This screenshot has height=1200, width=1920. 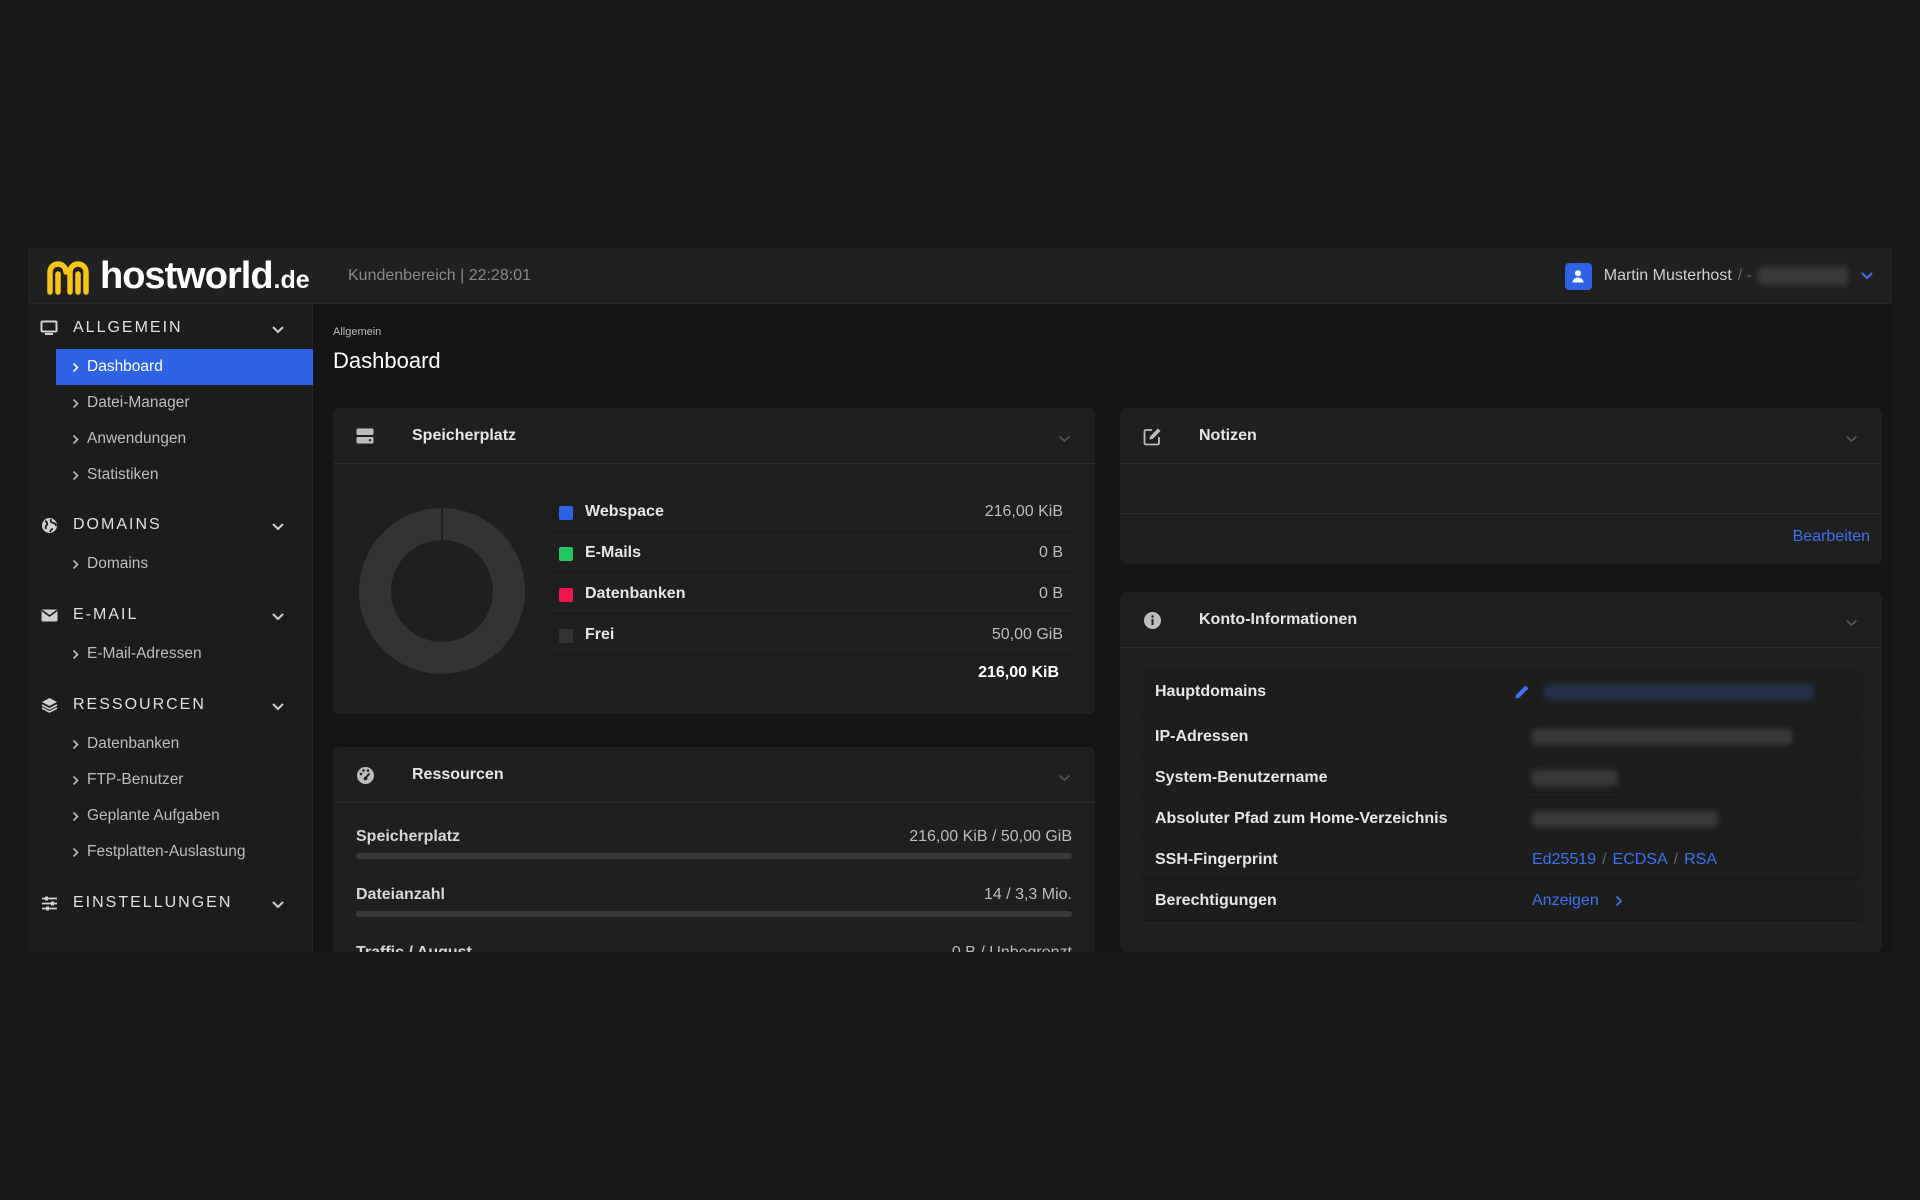 I want to click on section-label: ALLGEMEIN, so click(x=128, y=327).